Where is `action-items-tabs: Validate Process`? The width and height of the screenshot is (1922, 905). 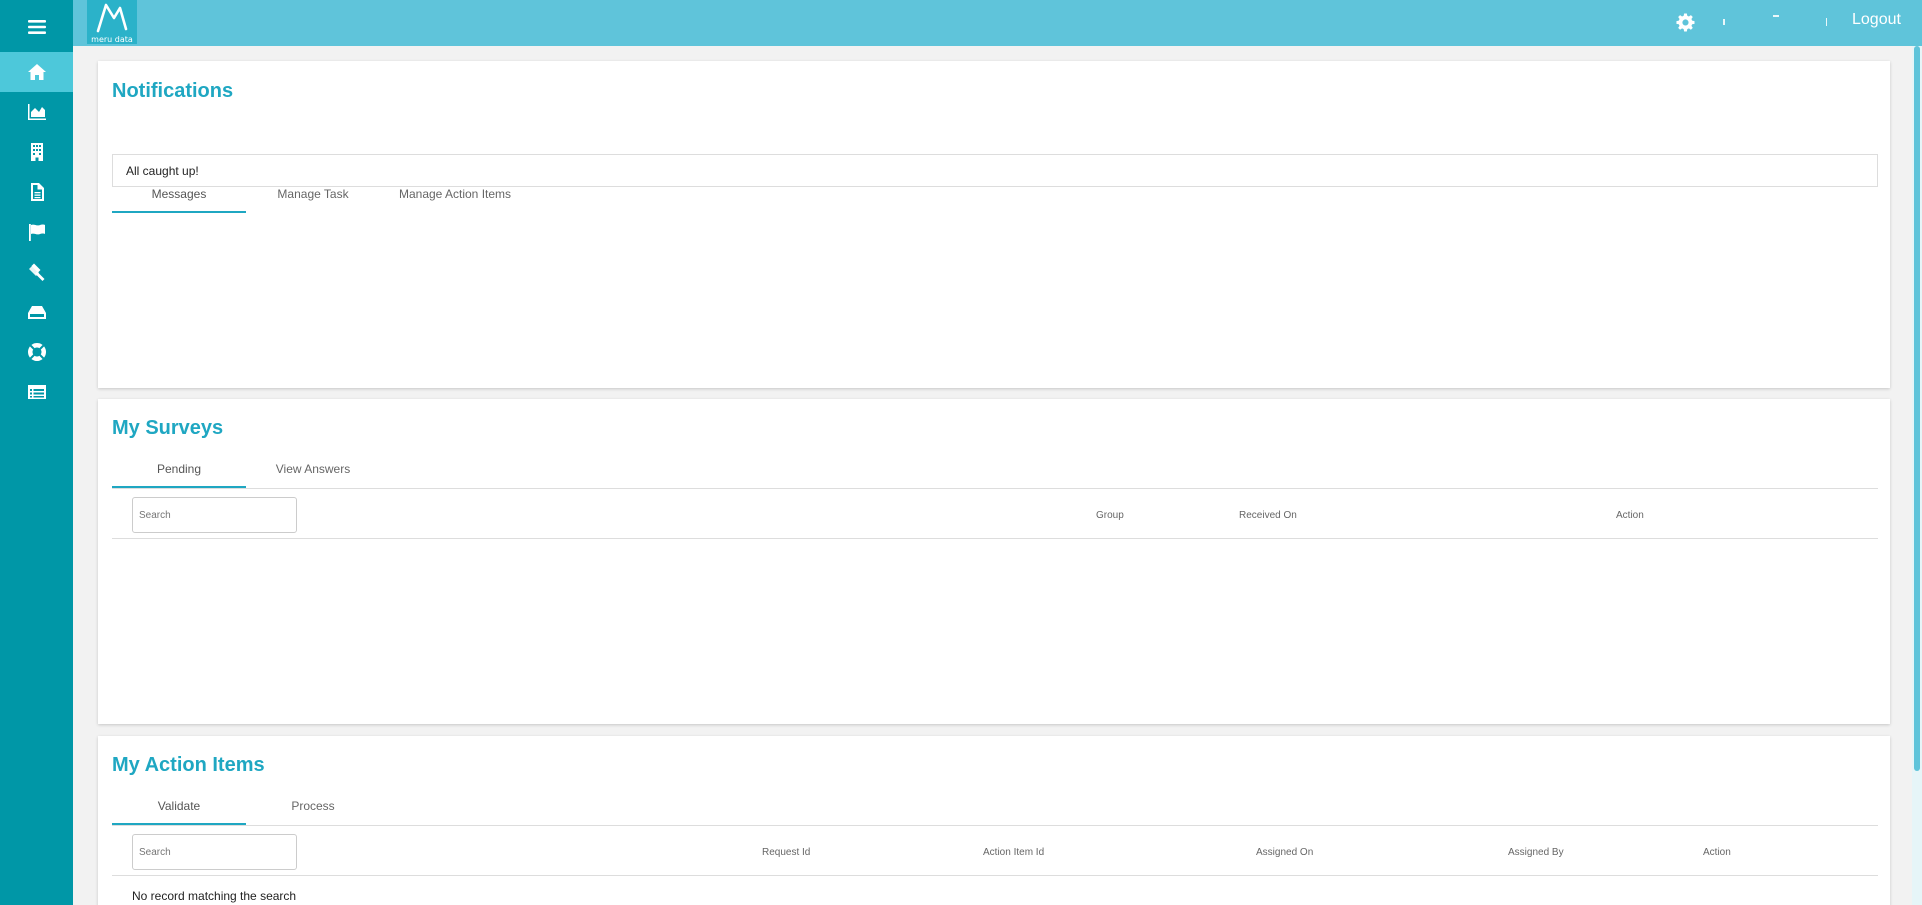
action-items-tabs: Validate Process is located at coordinates (246, 806).